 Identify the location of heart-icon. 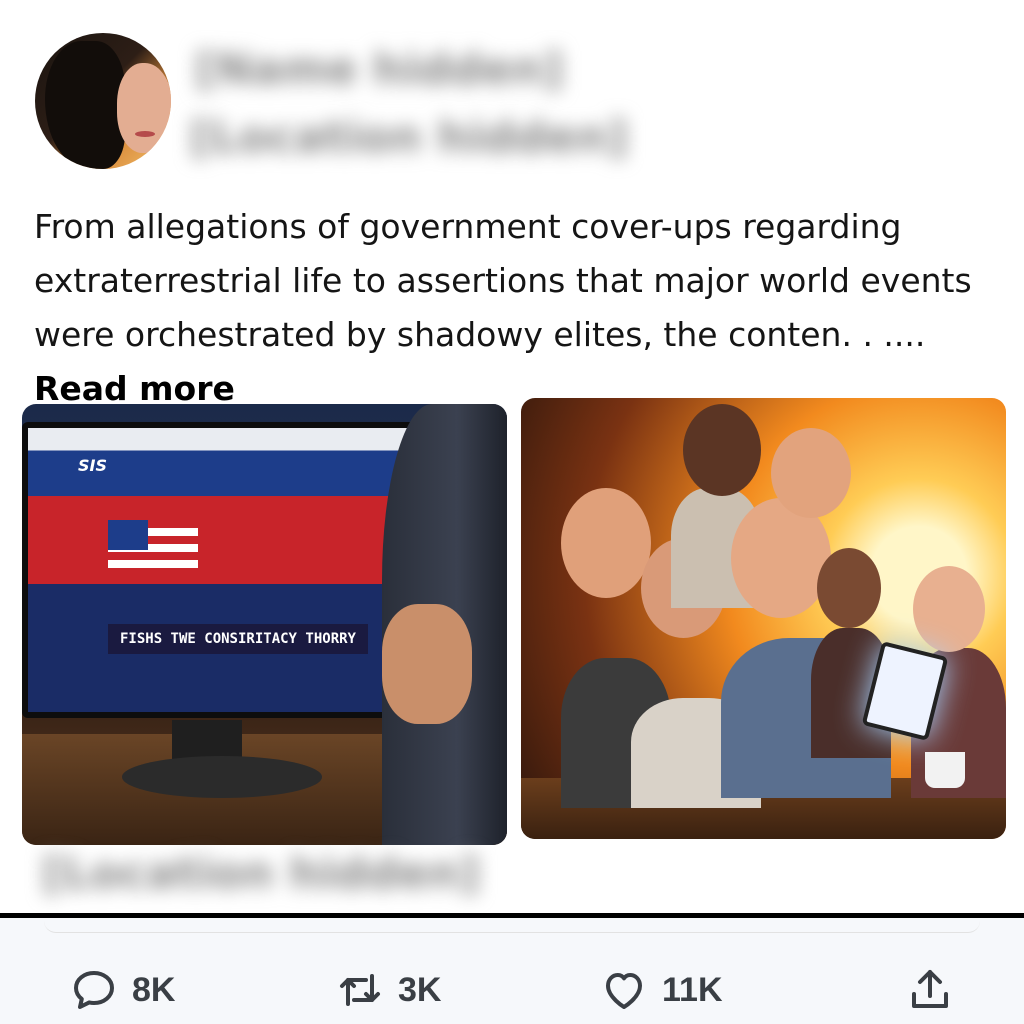
(624, 991).